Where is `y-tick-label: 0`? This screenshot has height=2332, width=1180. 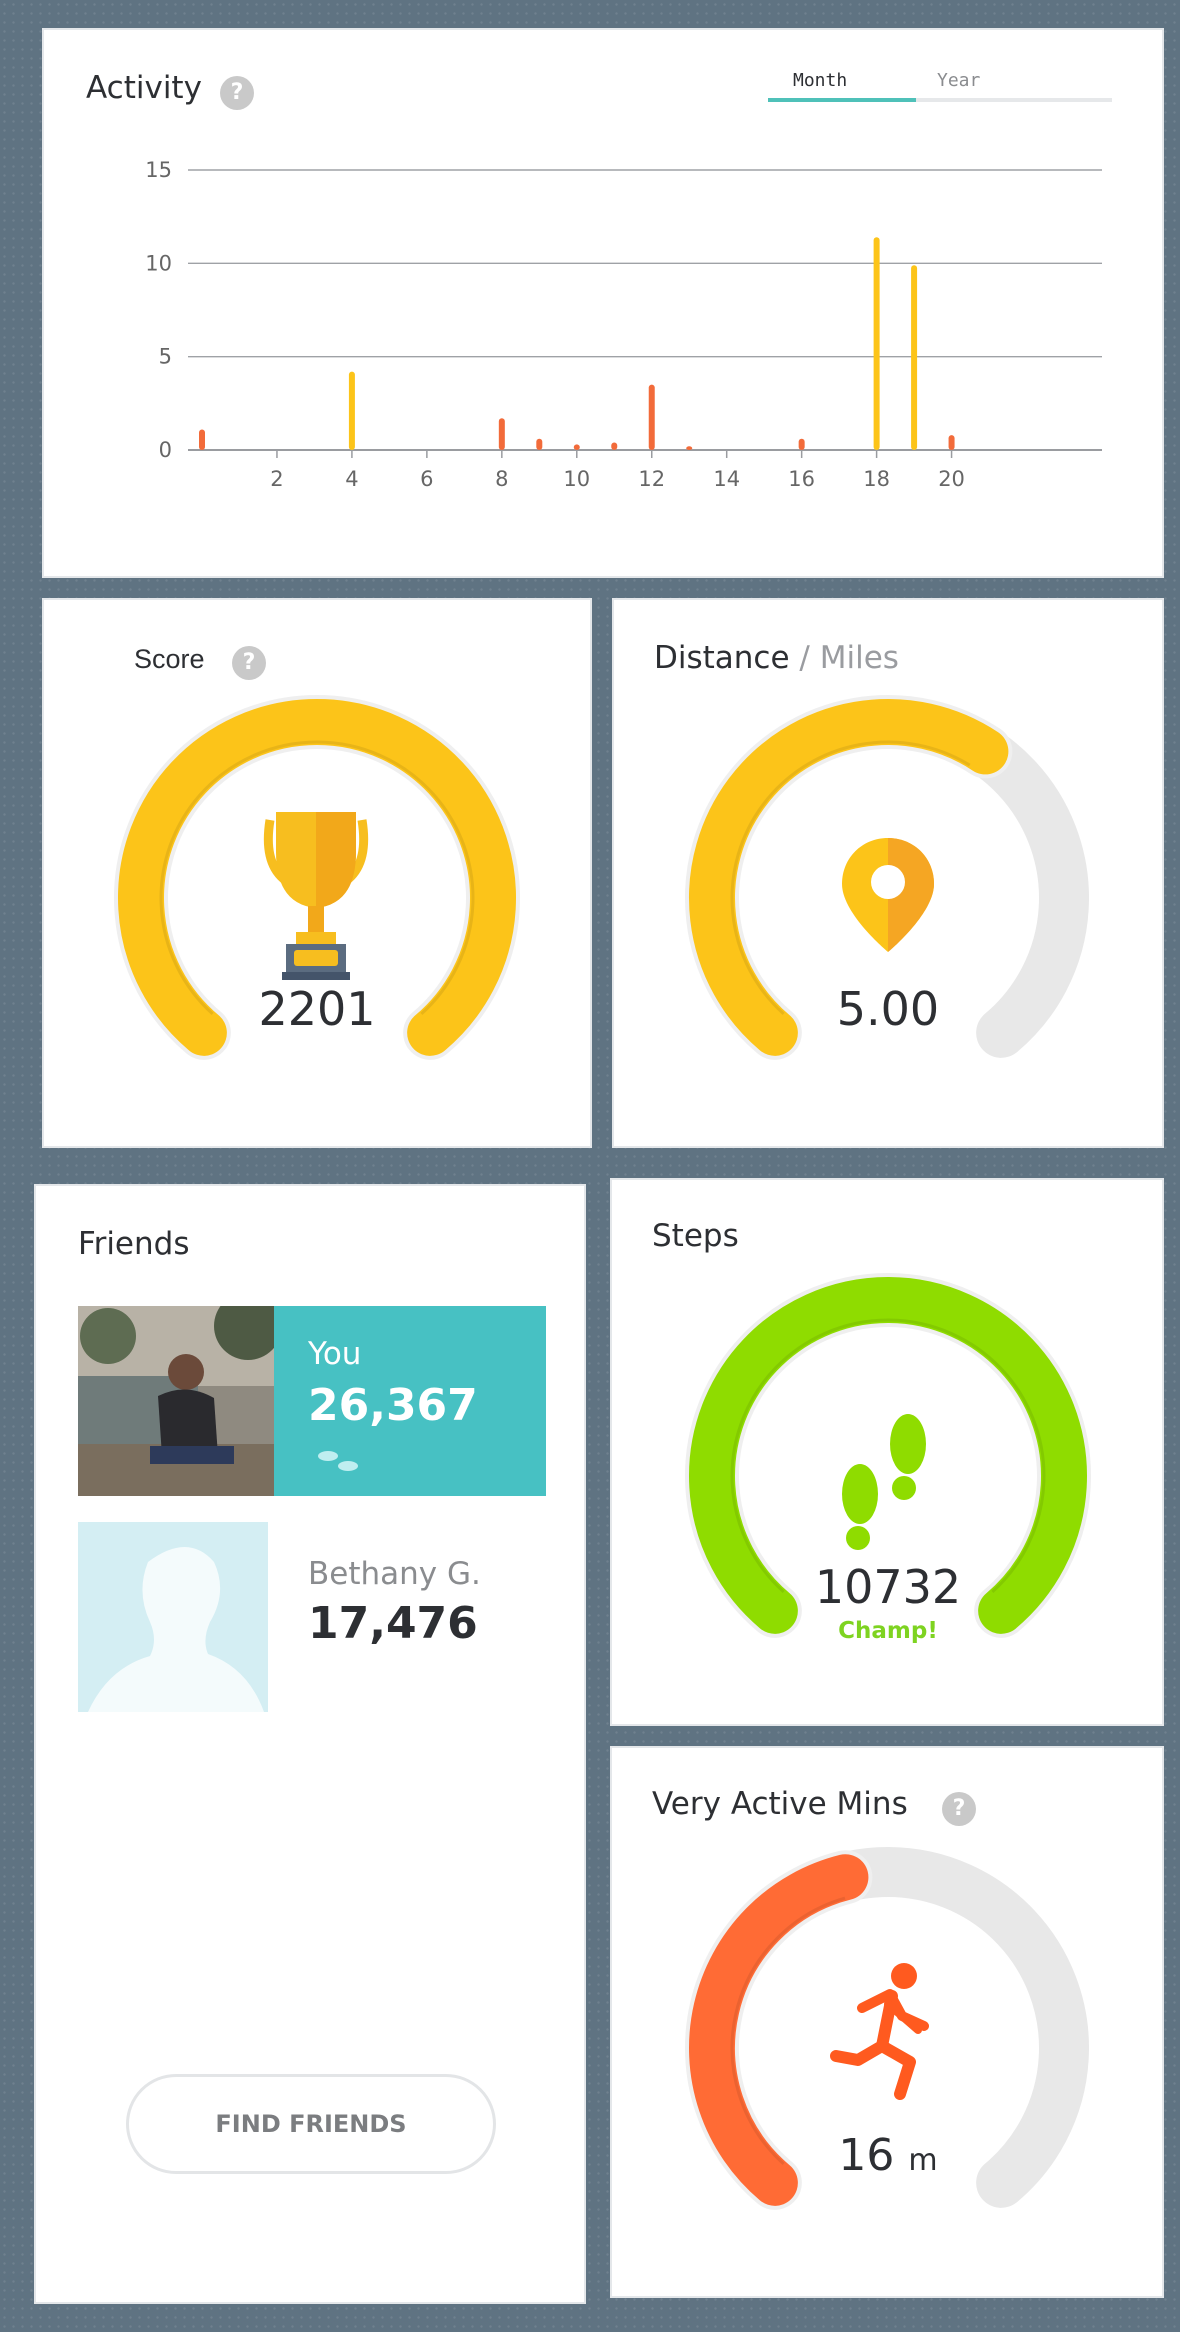 y-tick-label: 0 is located at coordinates (165, 450).